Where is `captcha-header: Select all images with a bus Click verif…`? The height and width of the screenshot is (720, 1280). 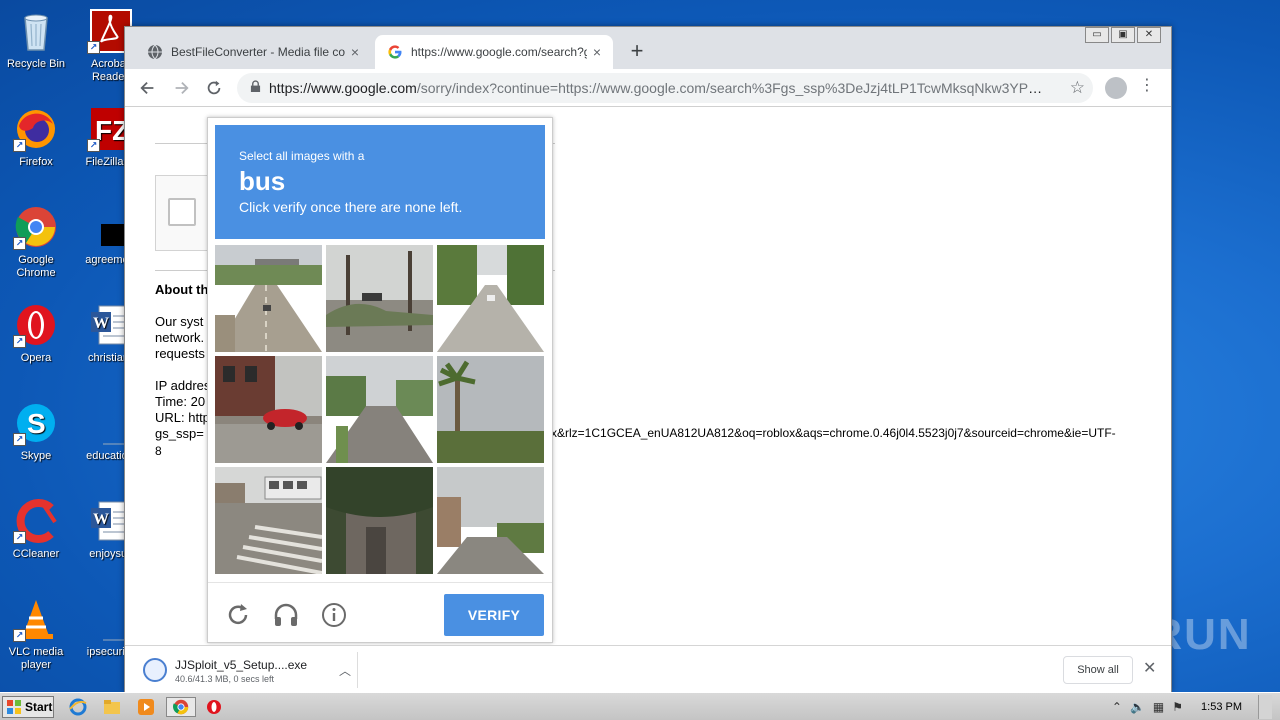 captcha-header: Select all images with a bus Click verif… is located at coordinates (380, 182).